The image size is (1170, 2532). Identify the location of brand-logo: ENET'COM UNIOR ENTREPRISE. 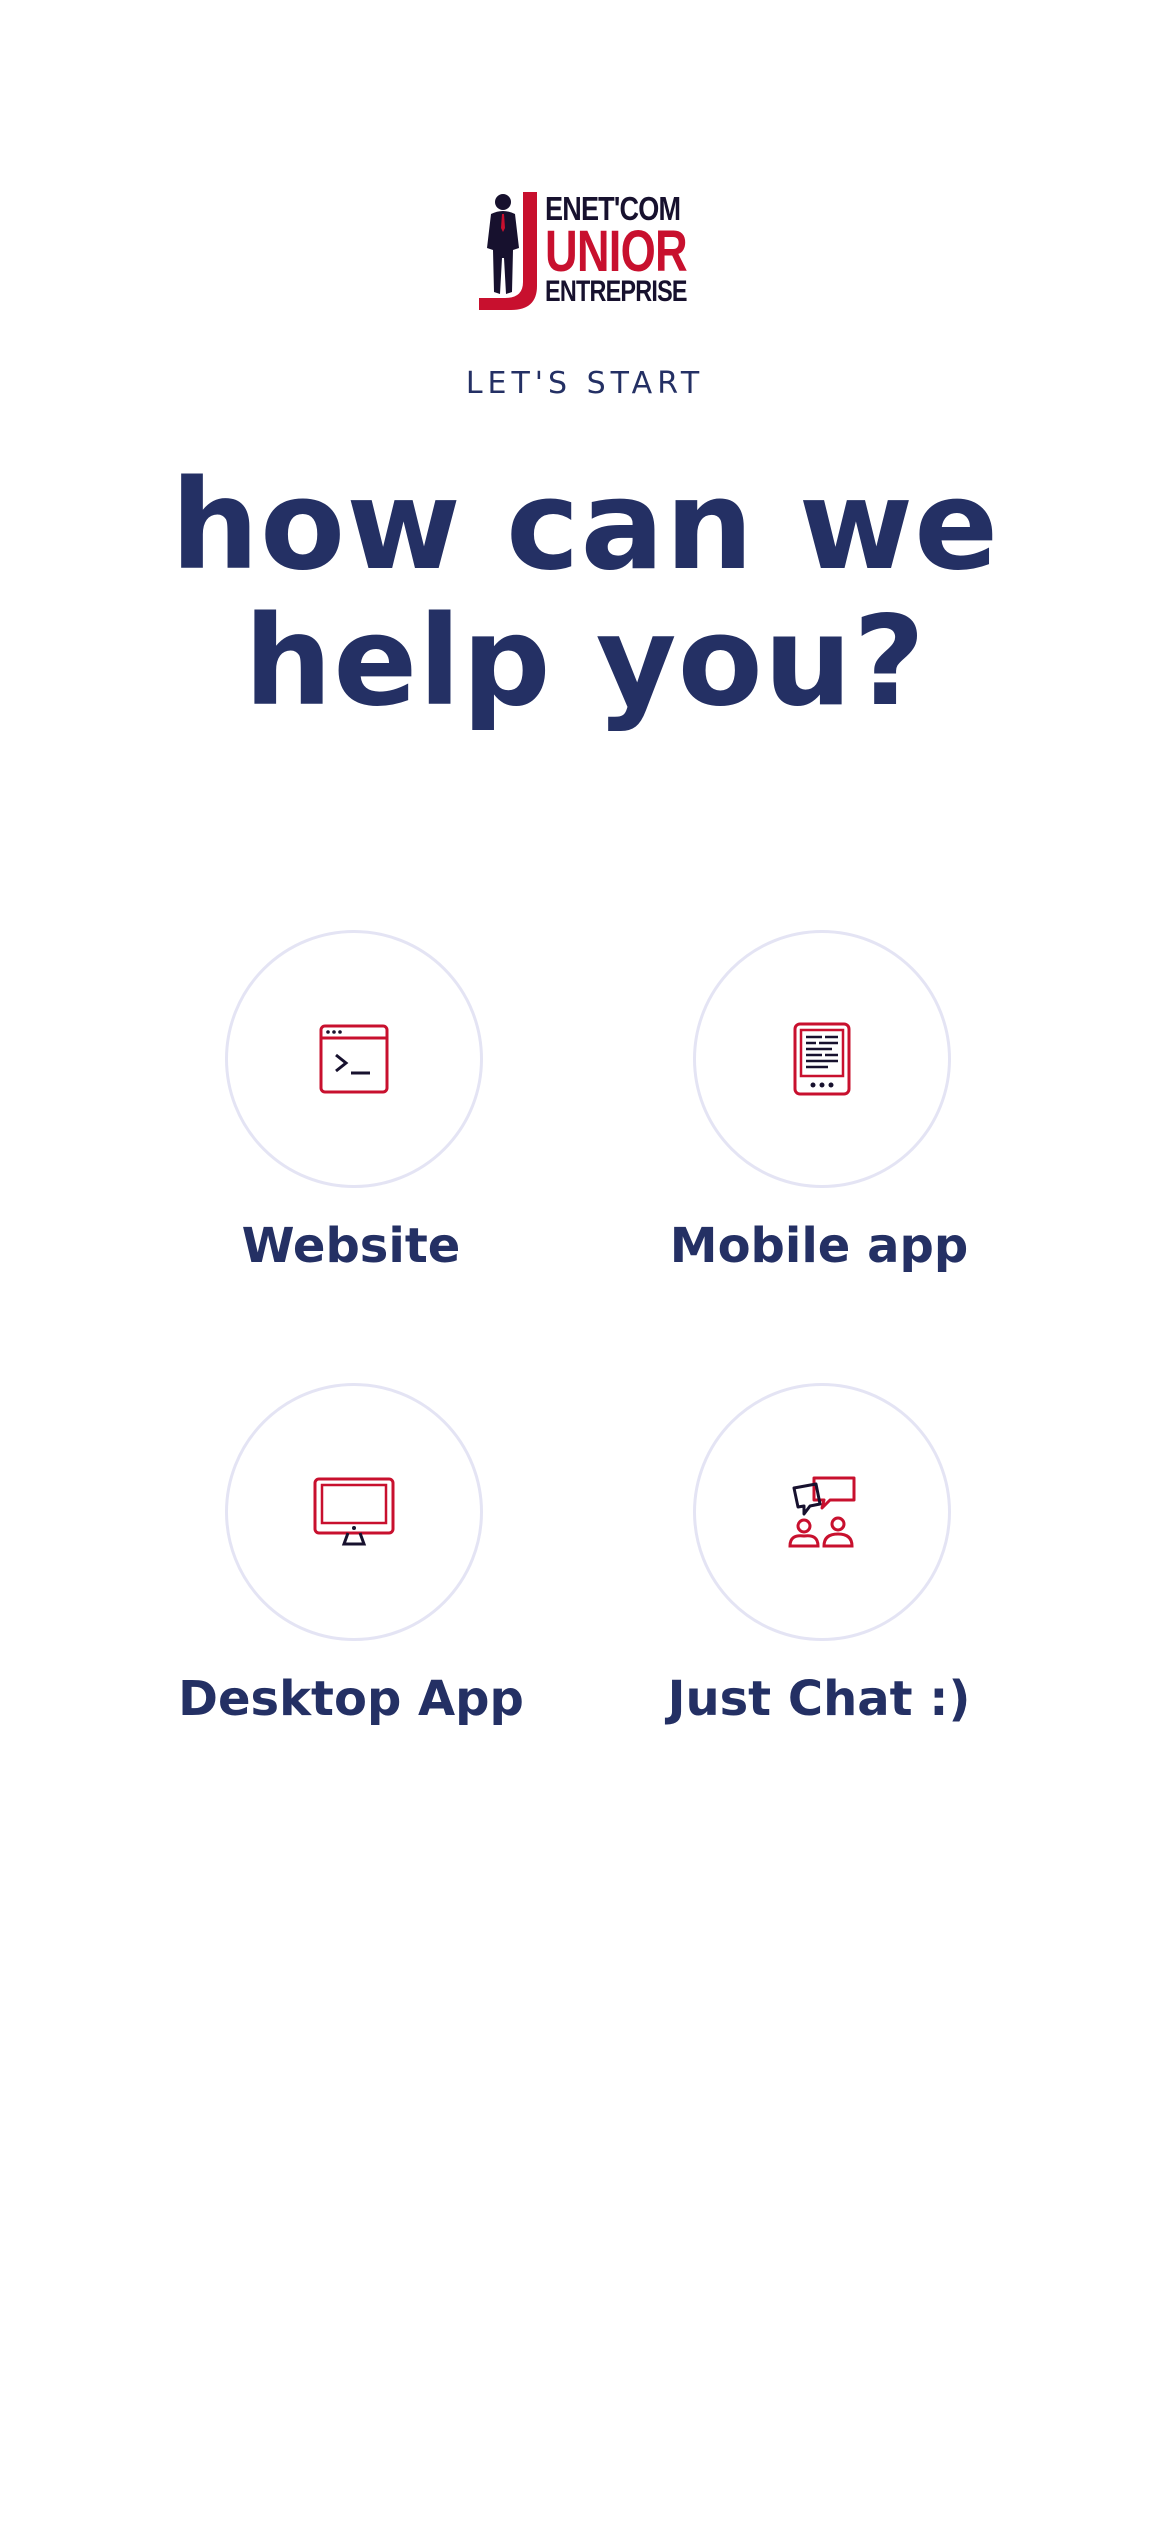
(586, 250).